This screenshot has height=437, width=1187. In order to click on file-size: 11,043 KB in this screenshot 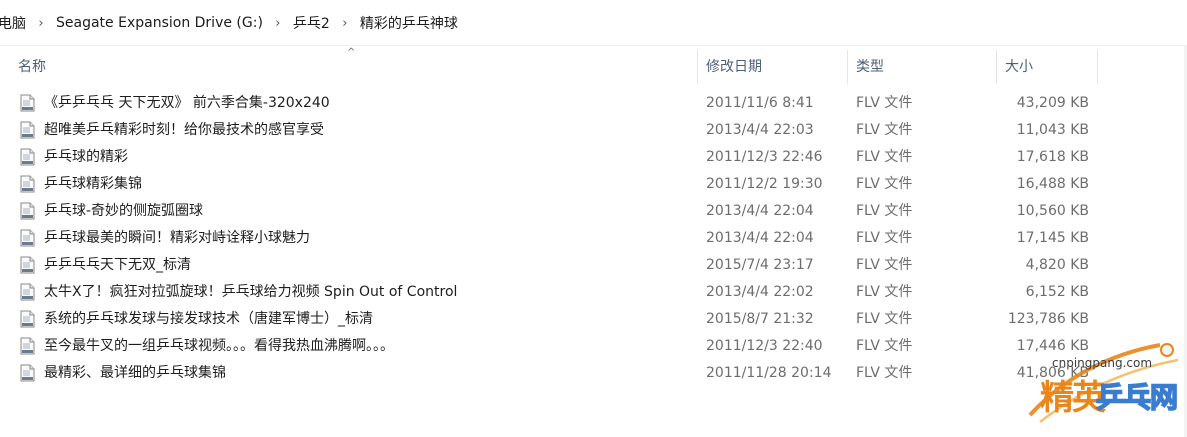, I will do `click(1052, 130)`.